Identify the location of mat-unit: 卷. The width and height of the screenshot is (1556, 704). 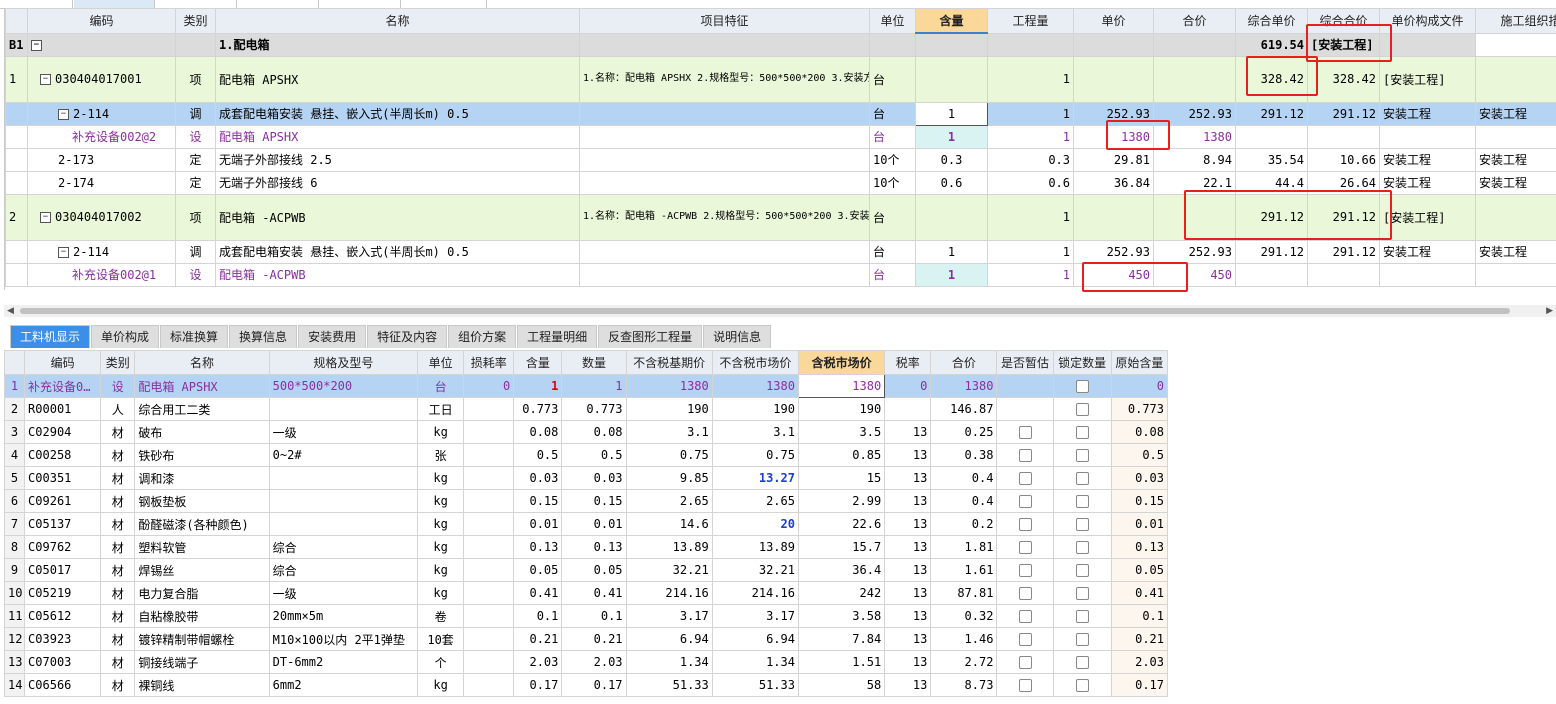
(441, 616).